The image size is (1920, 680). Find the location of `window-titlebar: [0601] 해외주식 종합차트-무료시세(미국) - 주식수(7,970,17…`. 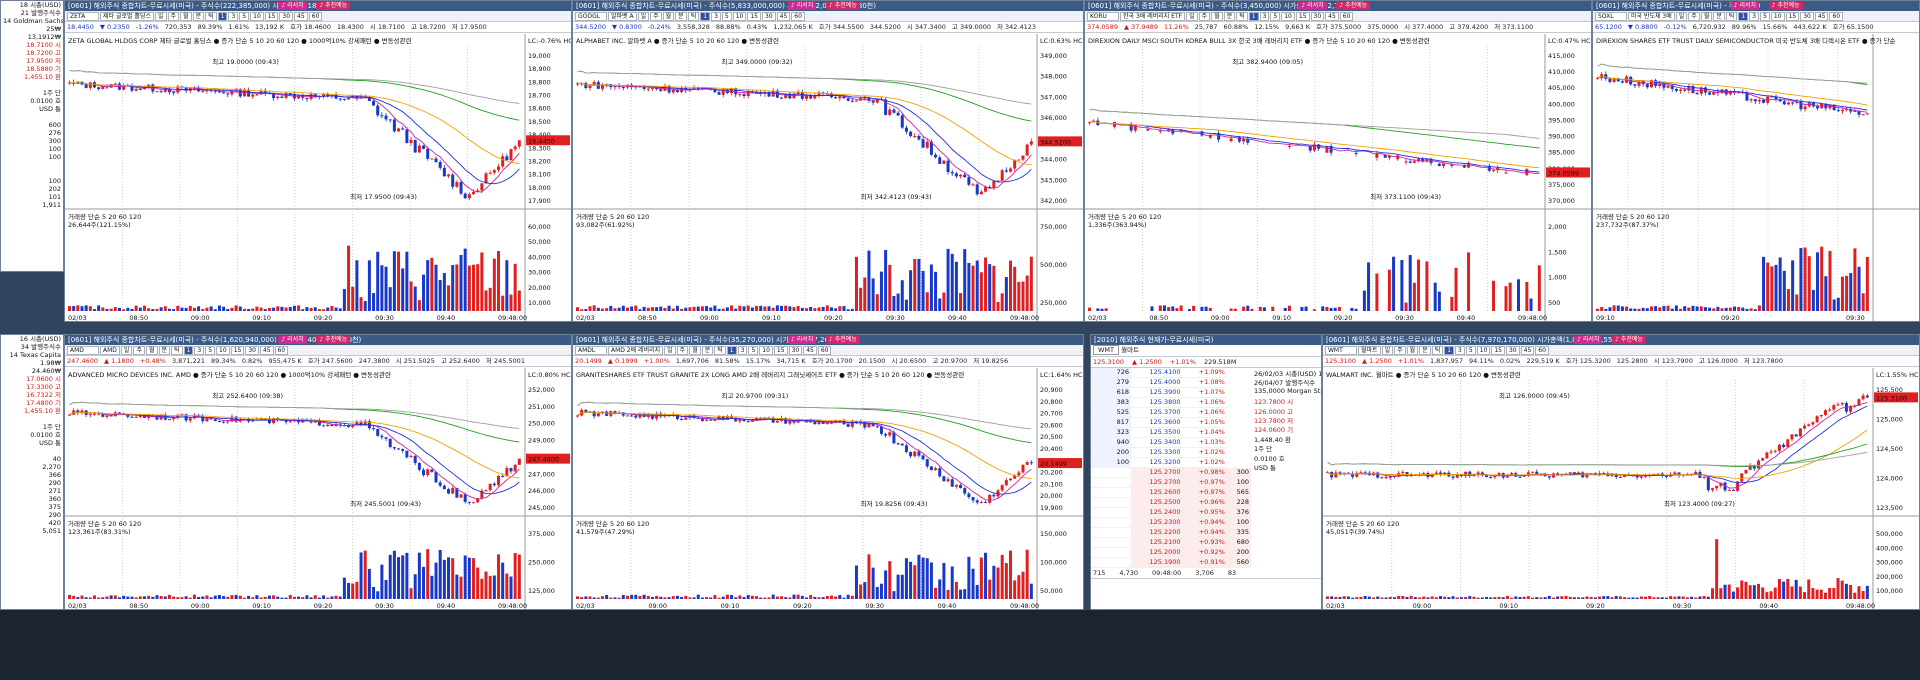

window-titlebar: [0601] 해외주식 종합차트-무료시세(미국) - 주식수(7,970,17… is located at coordinates (1621, 340).